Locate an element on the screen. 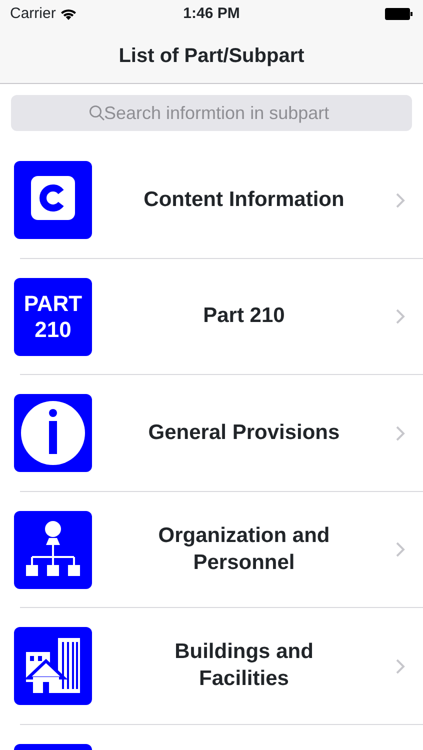 This screenshot has width=423, height=750. buildings-icon is located at coordinates (53, 666).